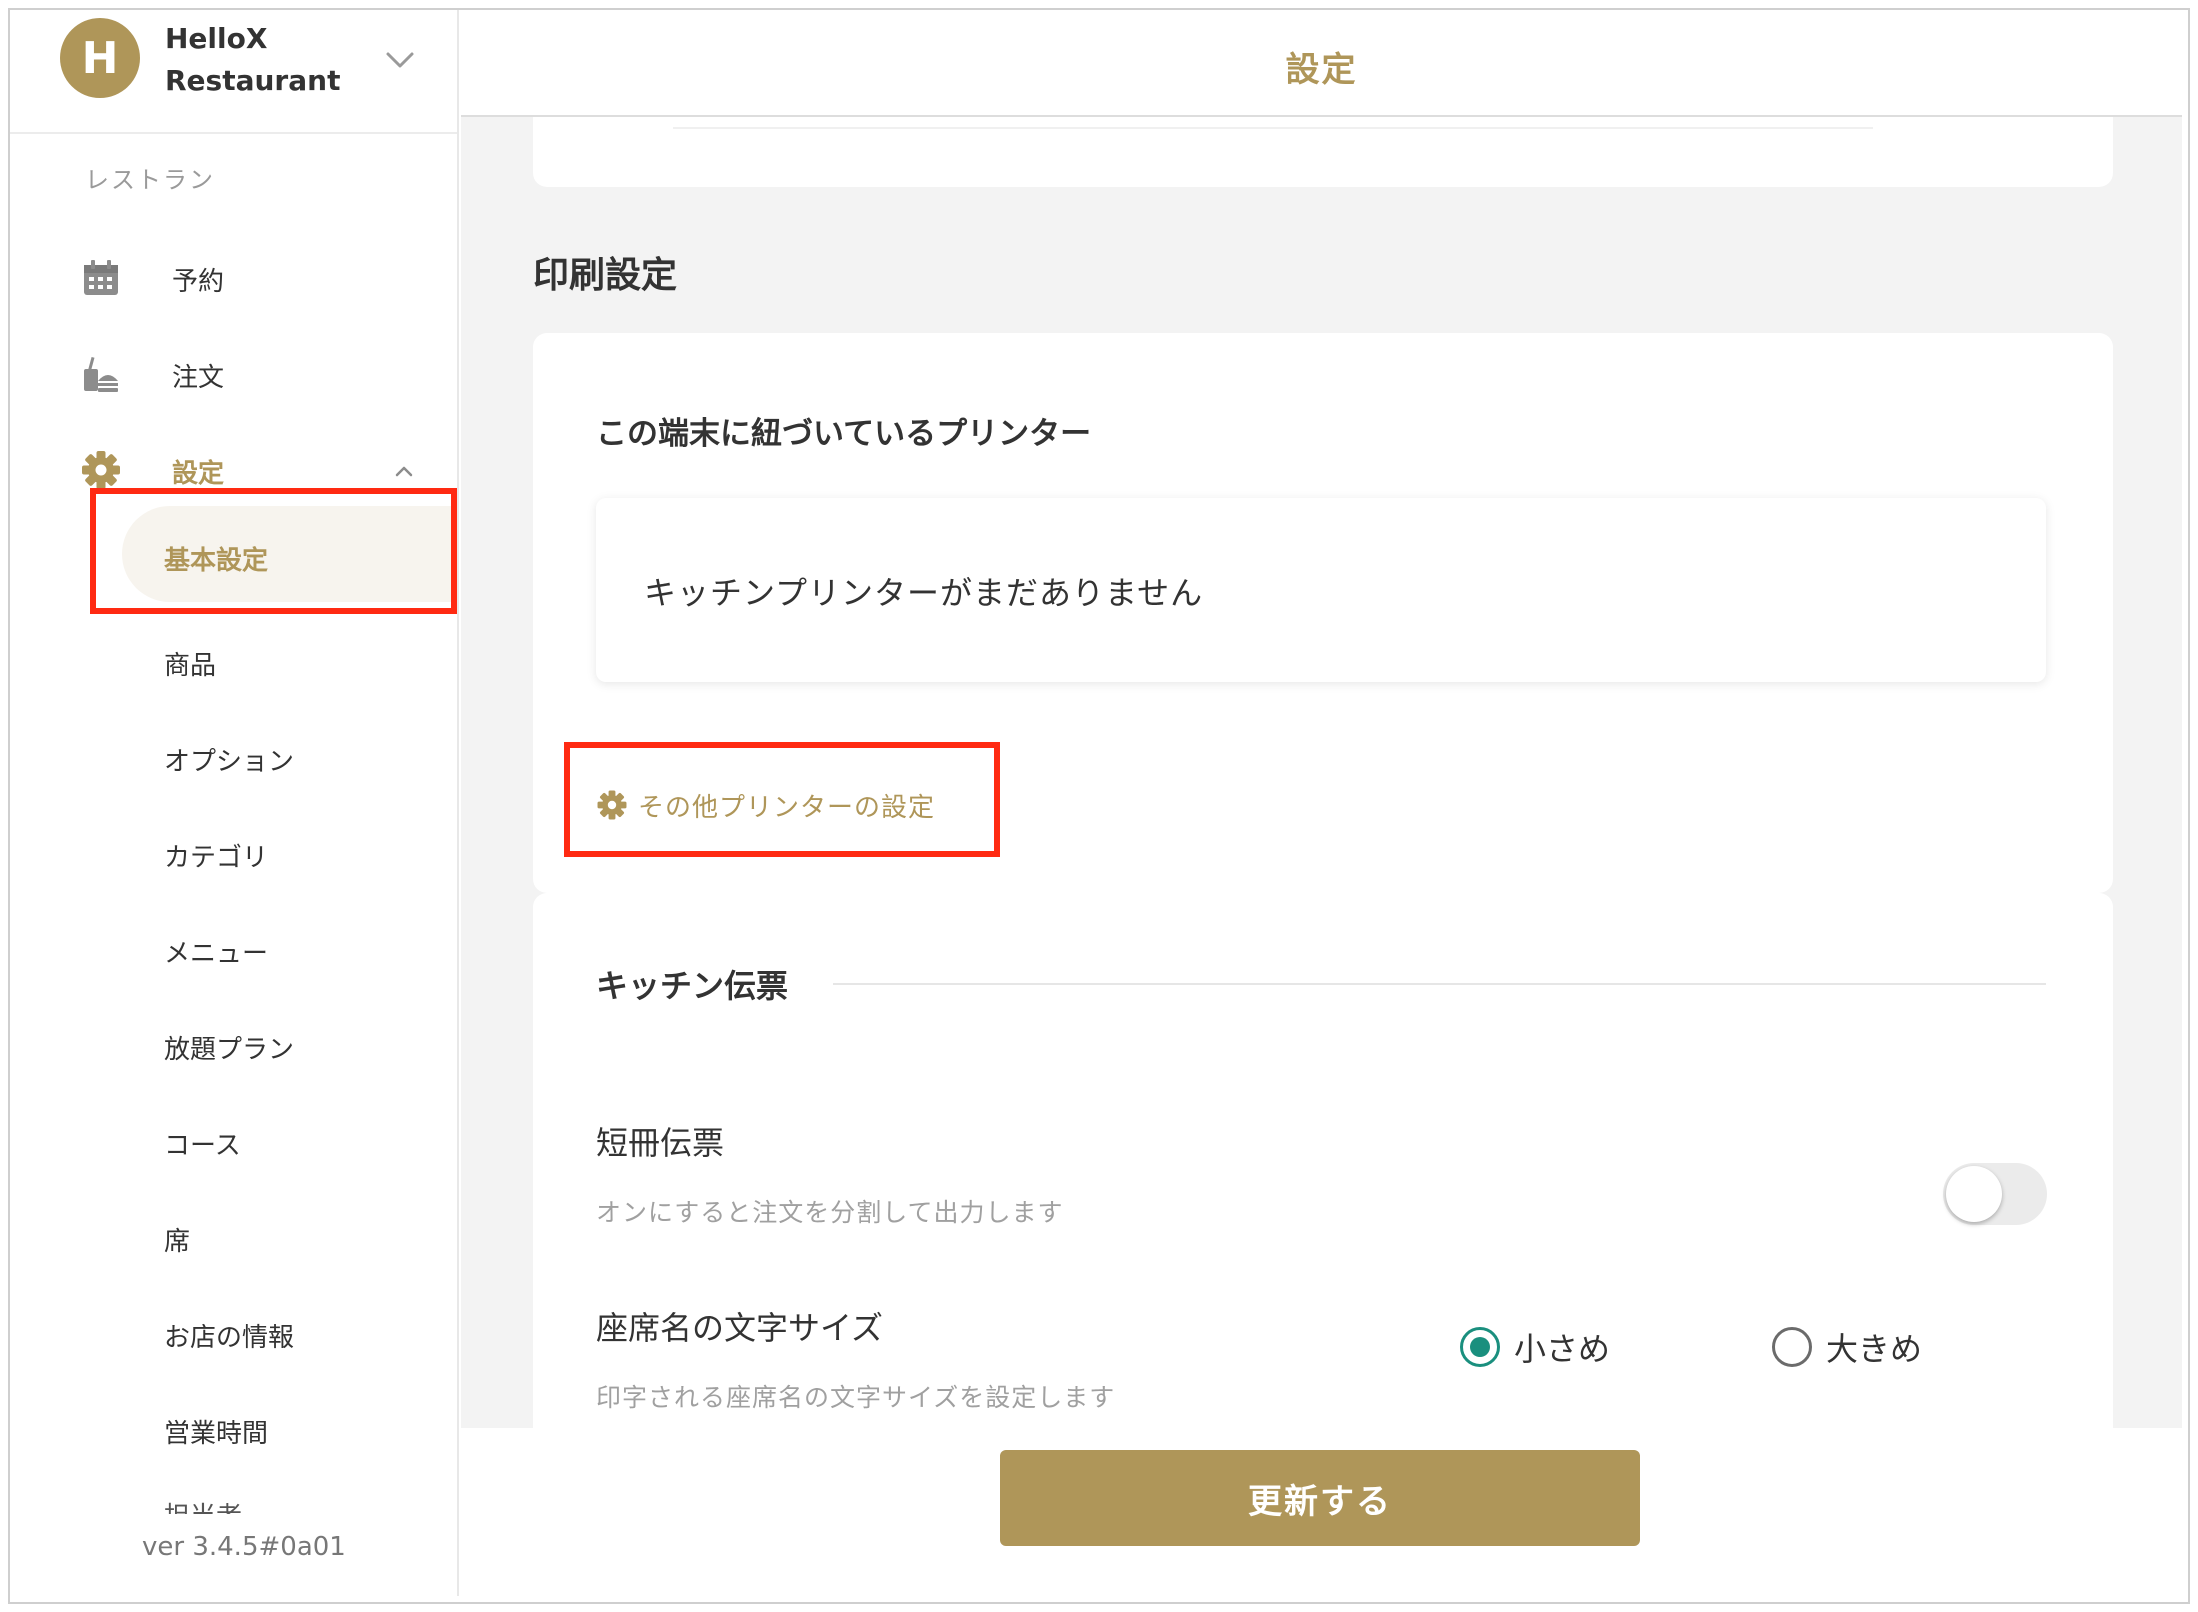 This screenshot has height=1612, width=2198. What do you see at coordinates (1562, 1349) in the screenshot?
I see `radio-label: 小さめ` at bounding box center [1562, 1349].